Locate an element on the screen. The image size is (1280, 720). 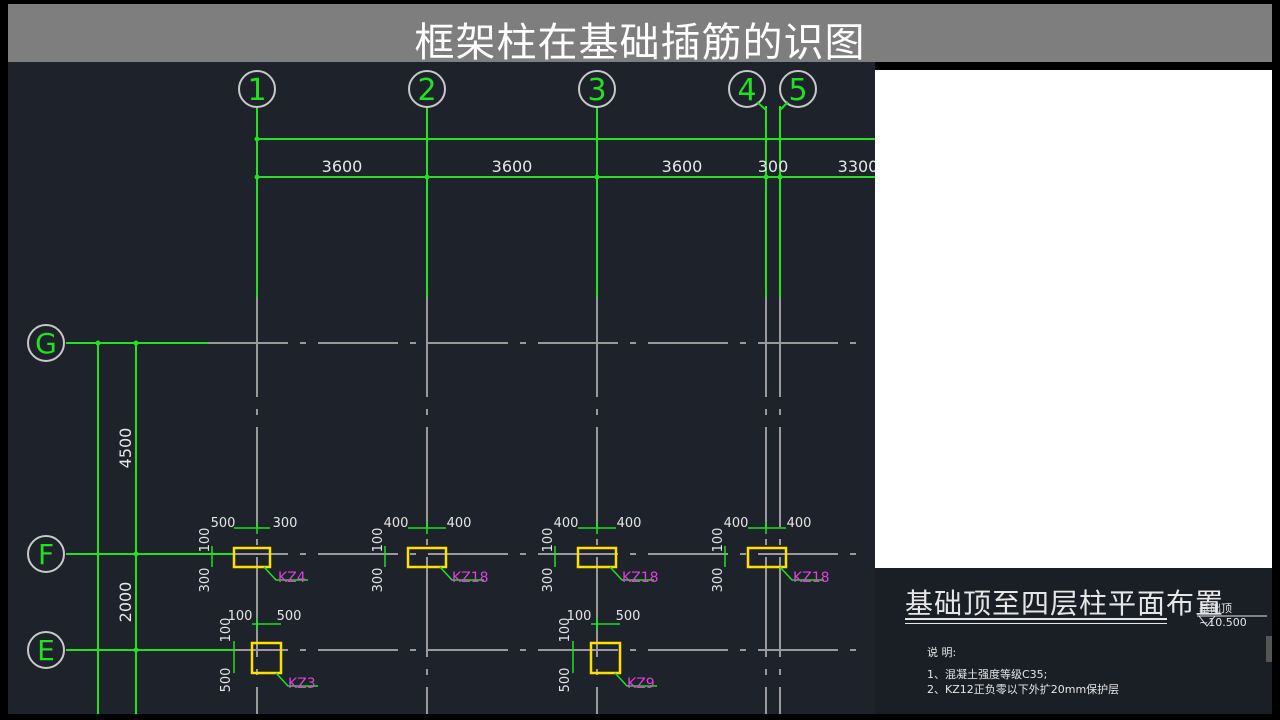
dim-top-2: 3600 is located at coordinates (512, 166).